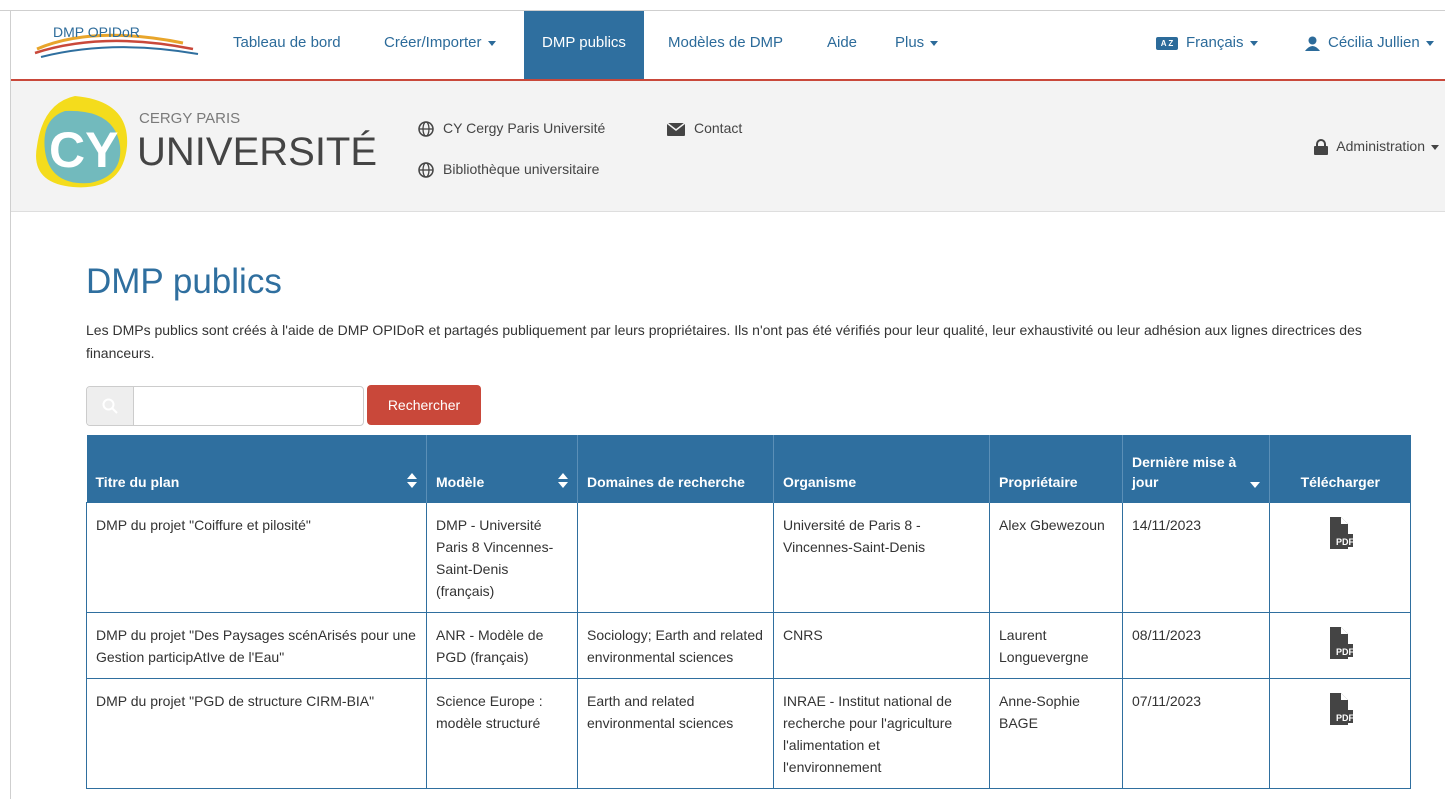  I want to click on svg-text: DMP OPIDoR, so click(96, 32).